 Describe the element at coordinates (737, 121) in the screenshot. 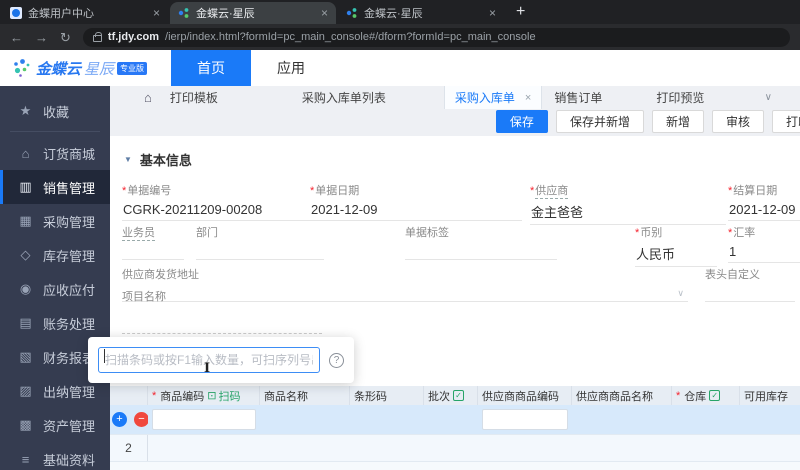

I see `audit-button: 审核` at that location.